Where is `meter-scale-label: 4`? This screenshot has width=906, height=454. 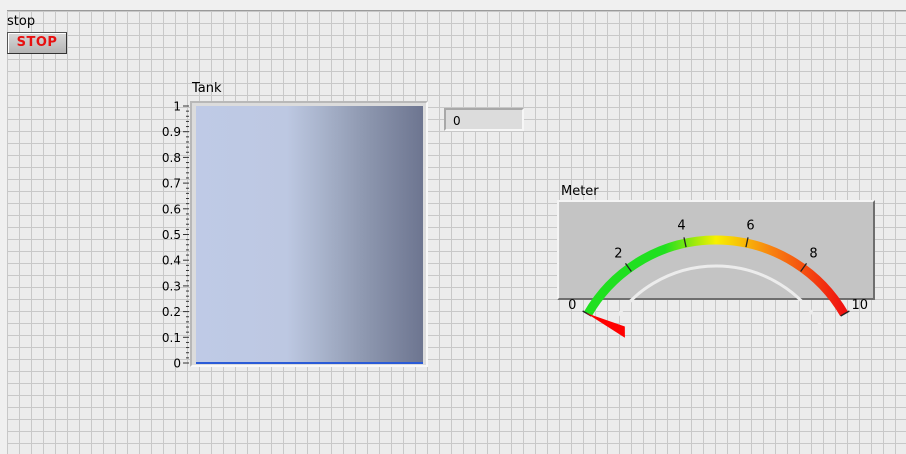
meter-scale-label: 4 is located at coordinates (681, 226).